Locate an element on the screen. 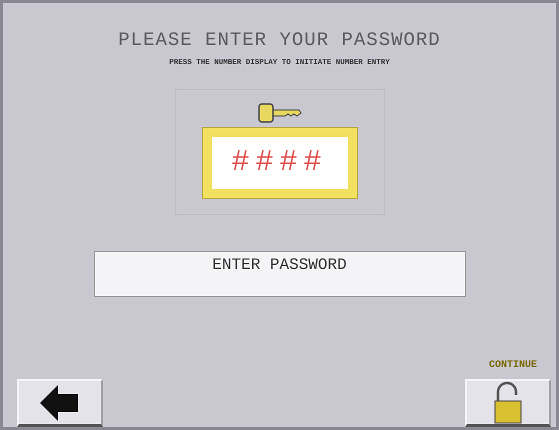  continue-label: CONTINUE is located at coordinates (512, 365).